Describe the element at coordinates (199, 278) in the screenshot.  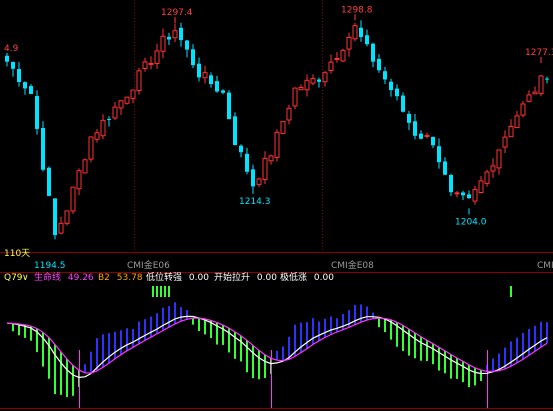
I see `indicator-item-3-value: 0.00` at that location.